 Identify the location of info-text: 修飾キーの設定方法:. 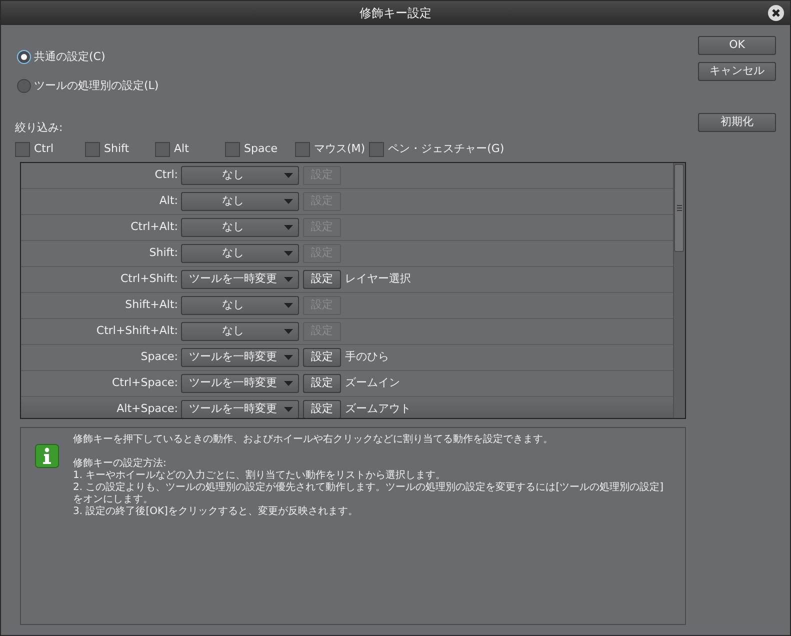
(120, 464).